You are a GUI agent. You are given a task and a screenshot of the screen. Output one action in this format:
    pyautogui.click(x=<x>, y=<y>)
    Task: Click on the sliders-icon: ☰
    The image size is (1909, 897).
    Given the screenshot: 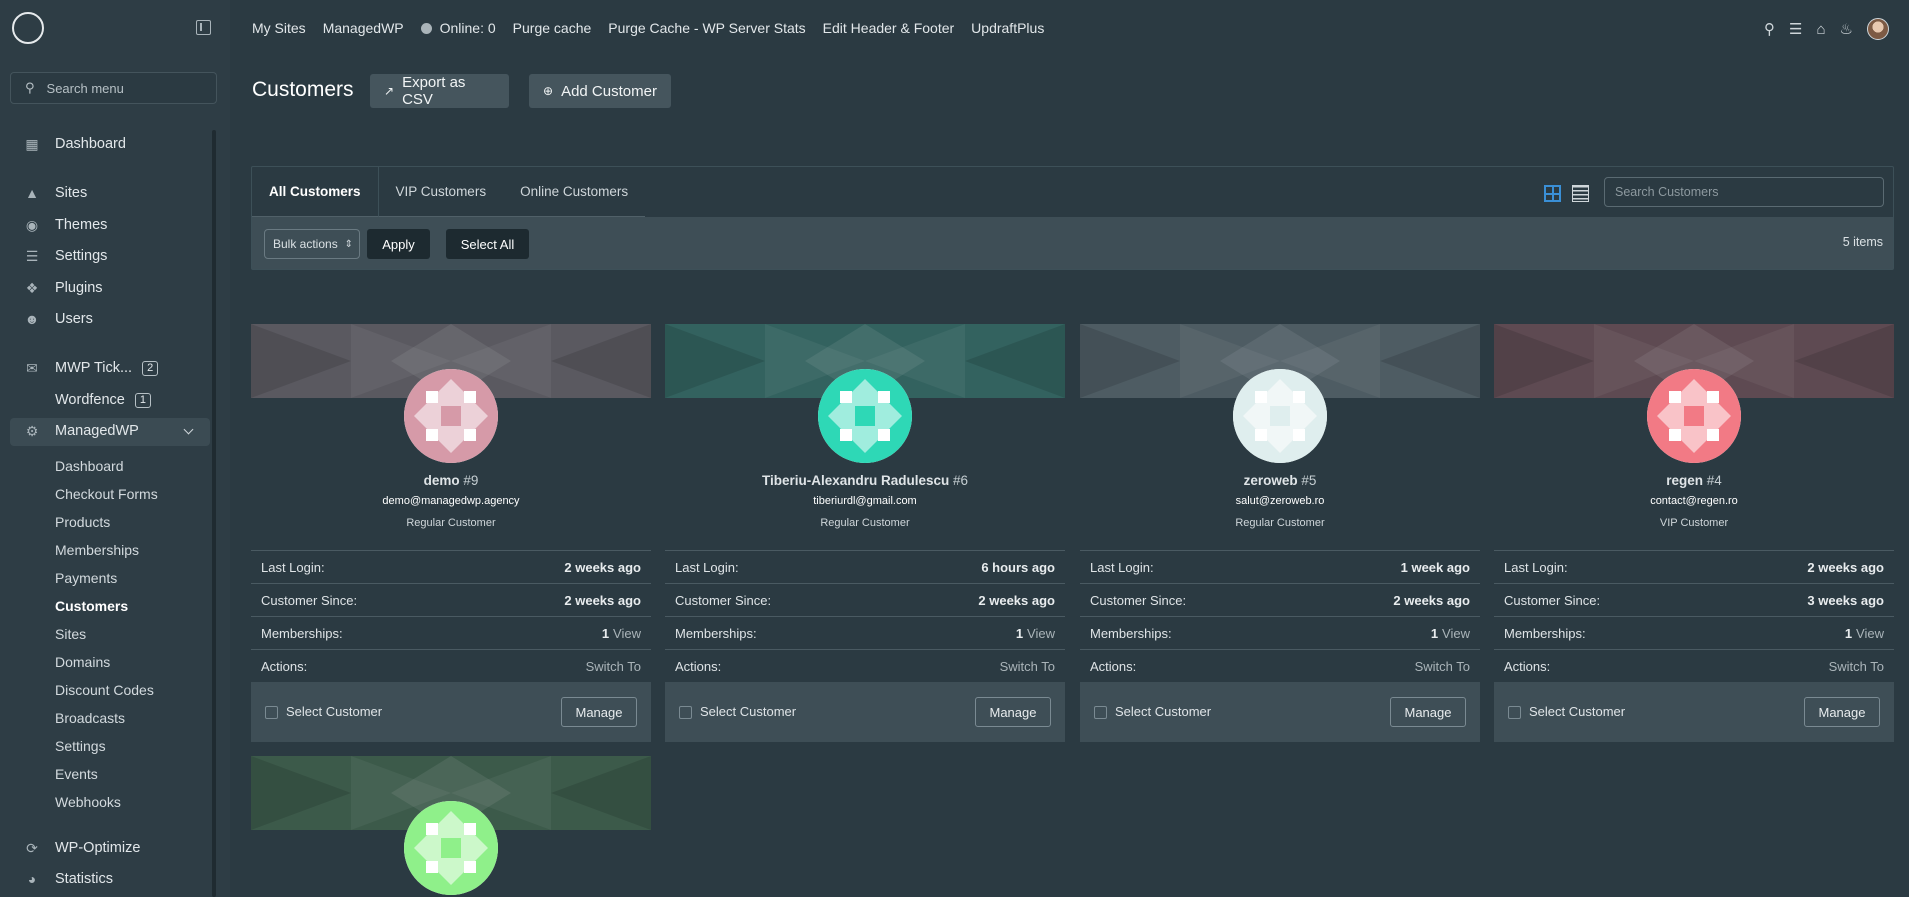 What is the action you would take?
    pyautogui.click(x=1795, y=29)
    